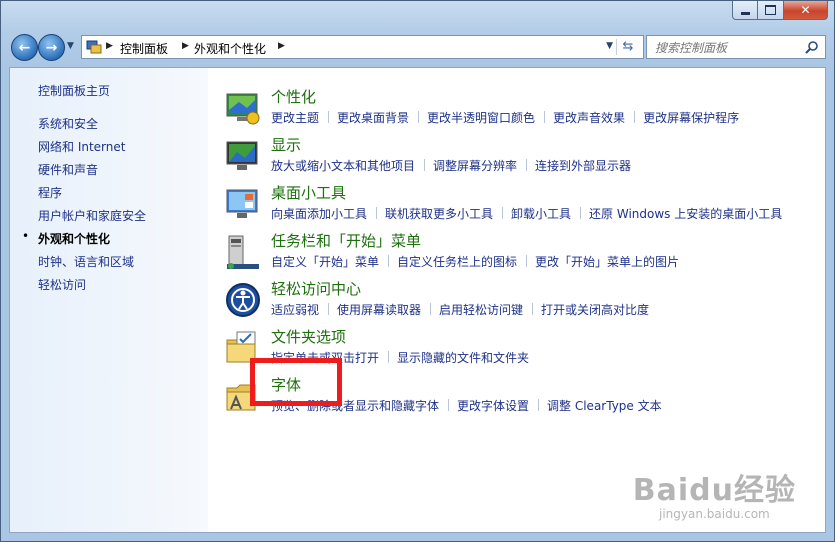 The image size is (835, 542). Describe the element at coordinates (86, 261) in the screenshot. I see `sidebar-item-clock-region: 时钟、语言和区域` at that location.